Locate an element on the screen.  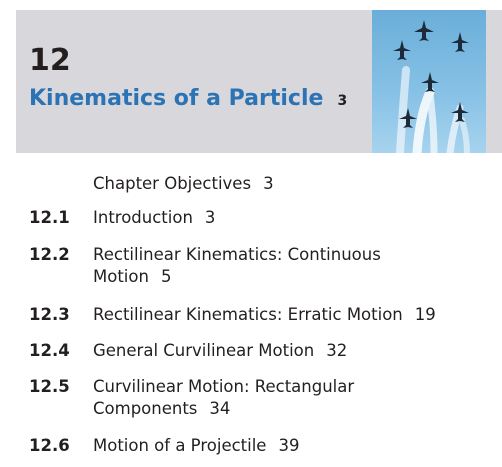
toc-section-number: 12.6 is located at coordinates (49, 445).